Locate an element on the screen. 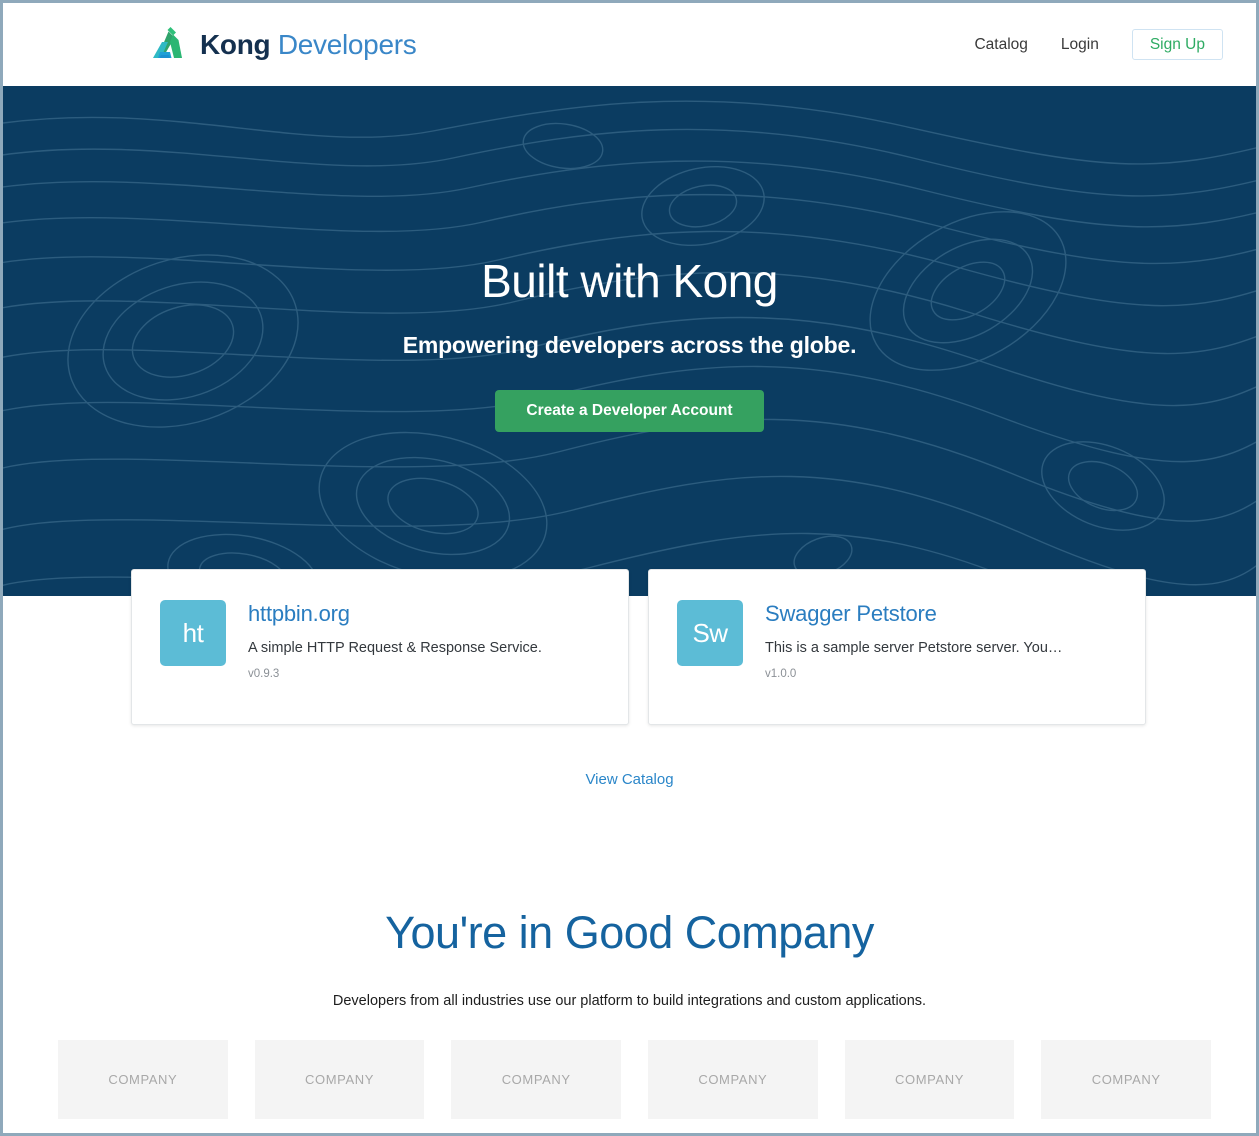  hero-subtitle: Empowering developers across the globe. is located at coordinates (629, 345).